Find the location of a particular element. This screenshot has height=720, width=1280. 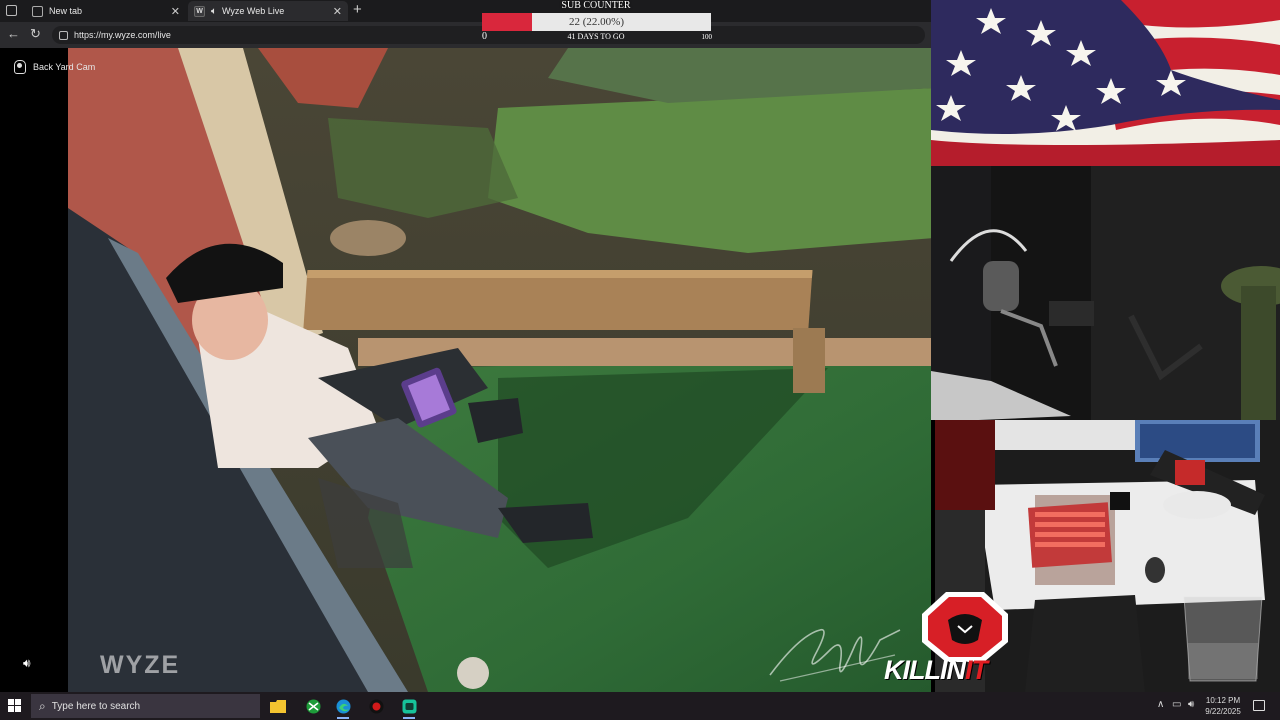

search-icon: ⌕ is located at coordinates (42, 705).